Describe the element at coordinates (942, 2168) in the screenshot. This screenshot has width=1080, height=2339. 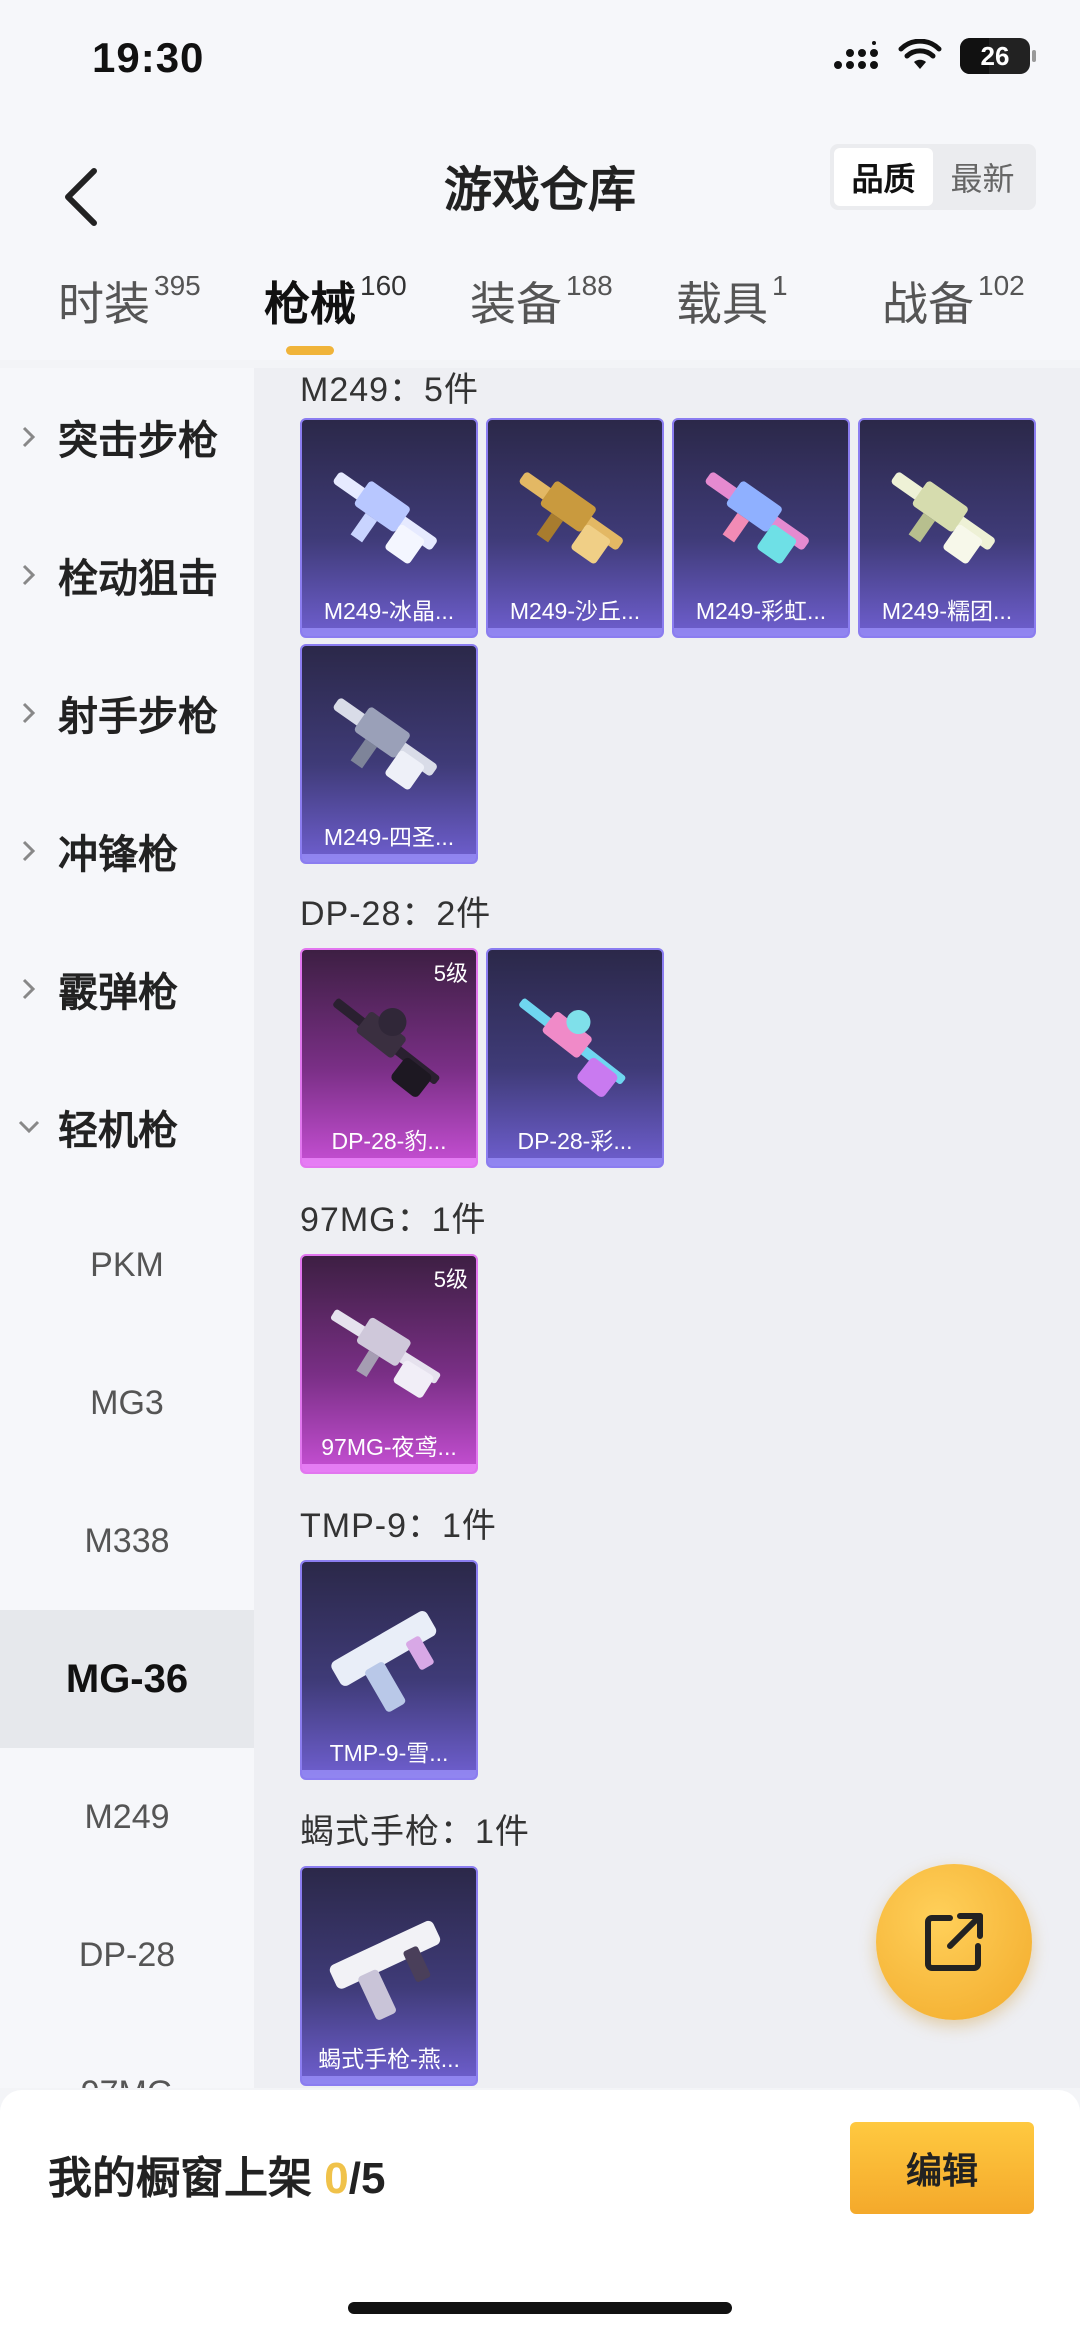
I see `edit-button: 编辑` at that location.